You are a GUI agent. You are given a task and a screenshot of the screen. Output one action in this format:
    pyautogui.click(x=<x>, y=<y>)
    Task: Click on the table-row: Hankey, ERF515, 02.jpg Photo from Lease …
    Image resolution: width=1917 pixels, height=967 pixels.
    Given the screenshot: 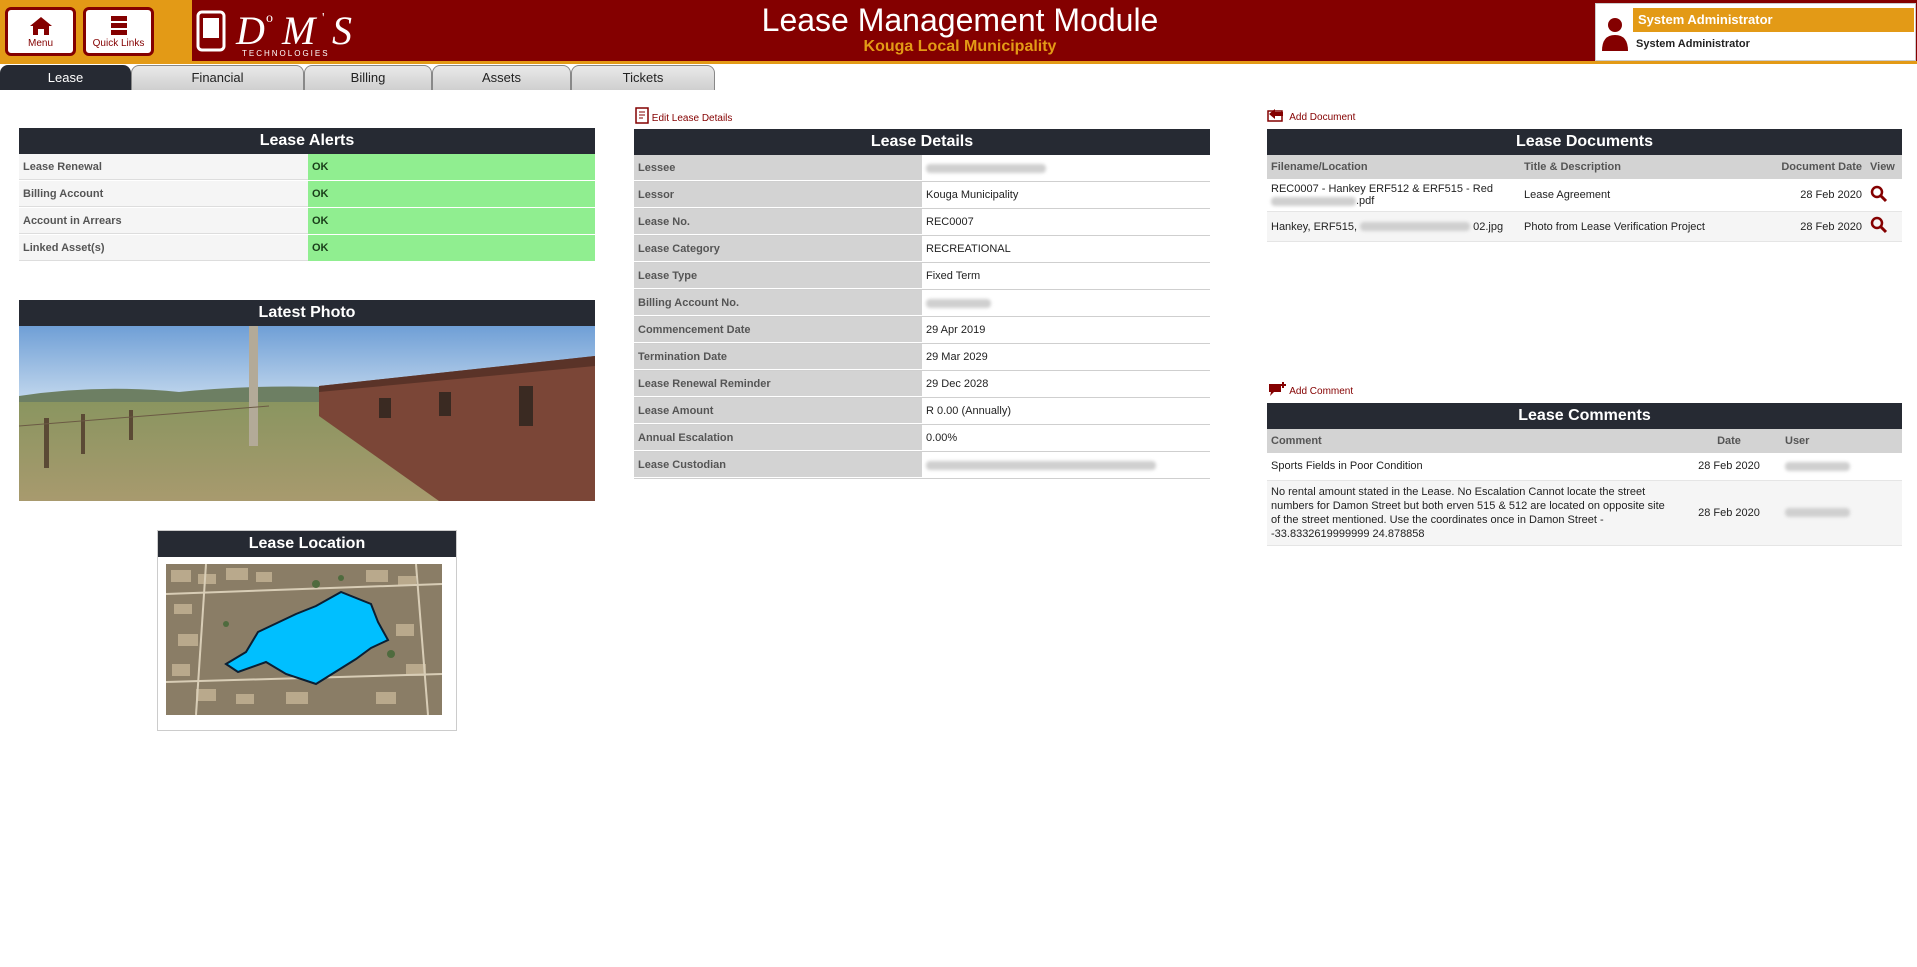 What is the action you would take?
    pyautogui.click(x=1584, y=226)
    